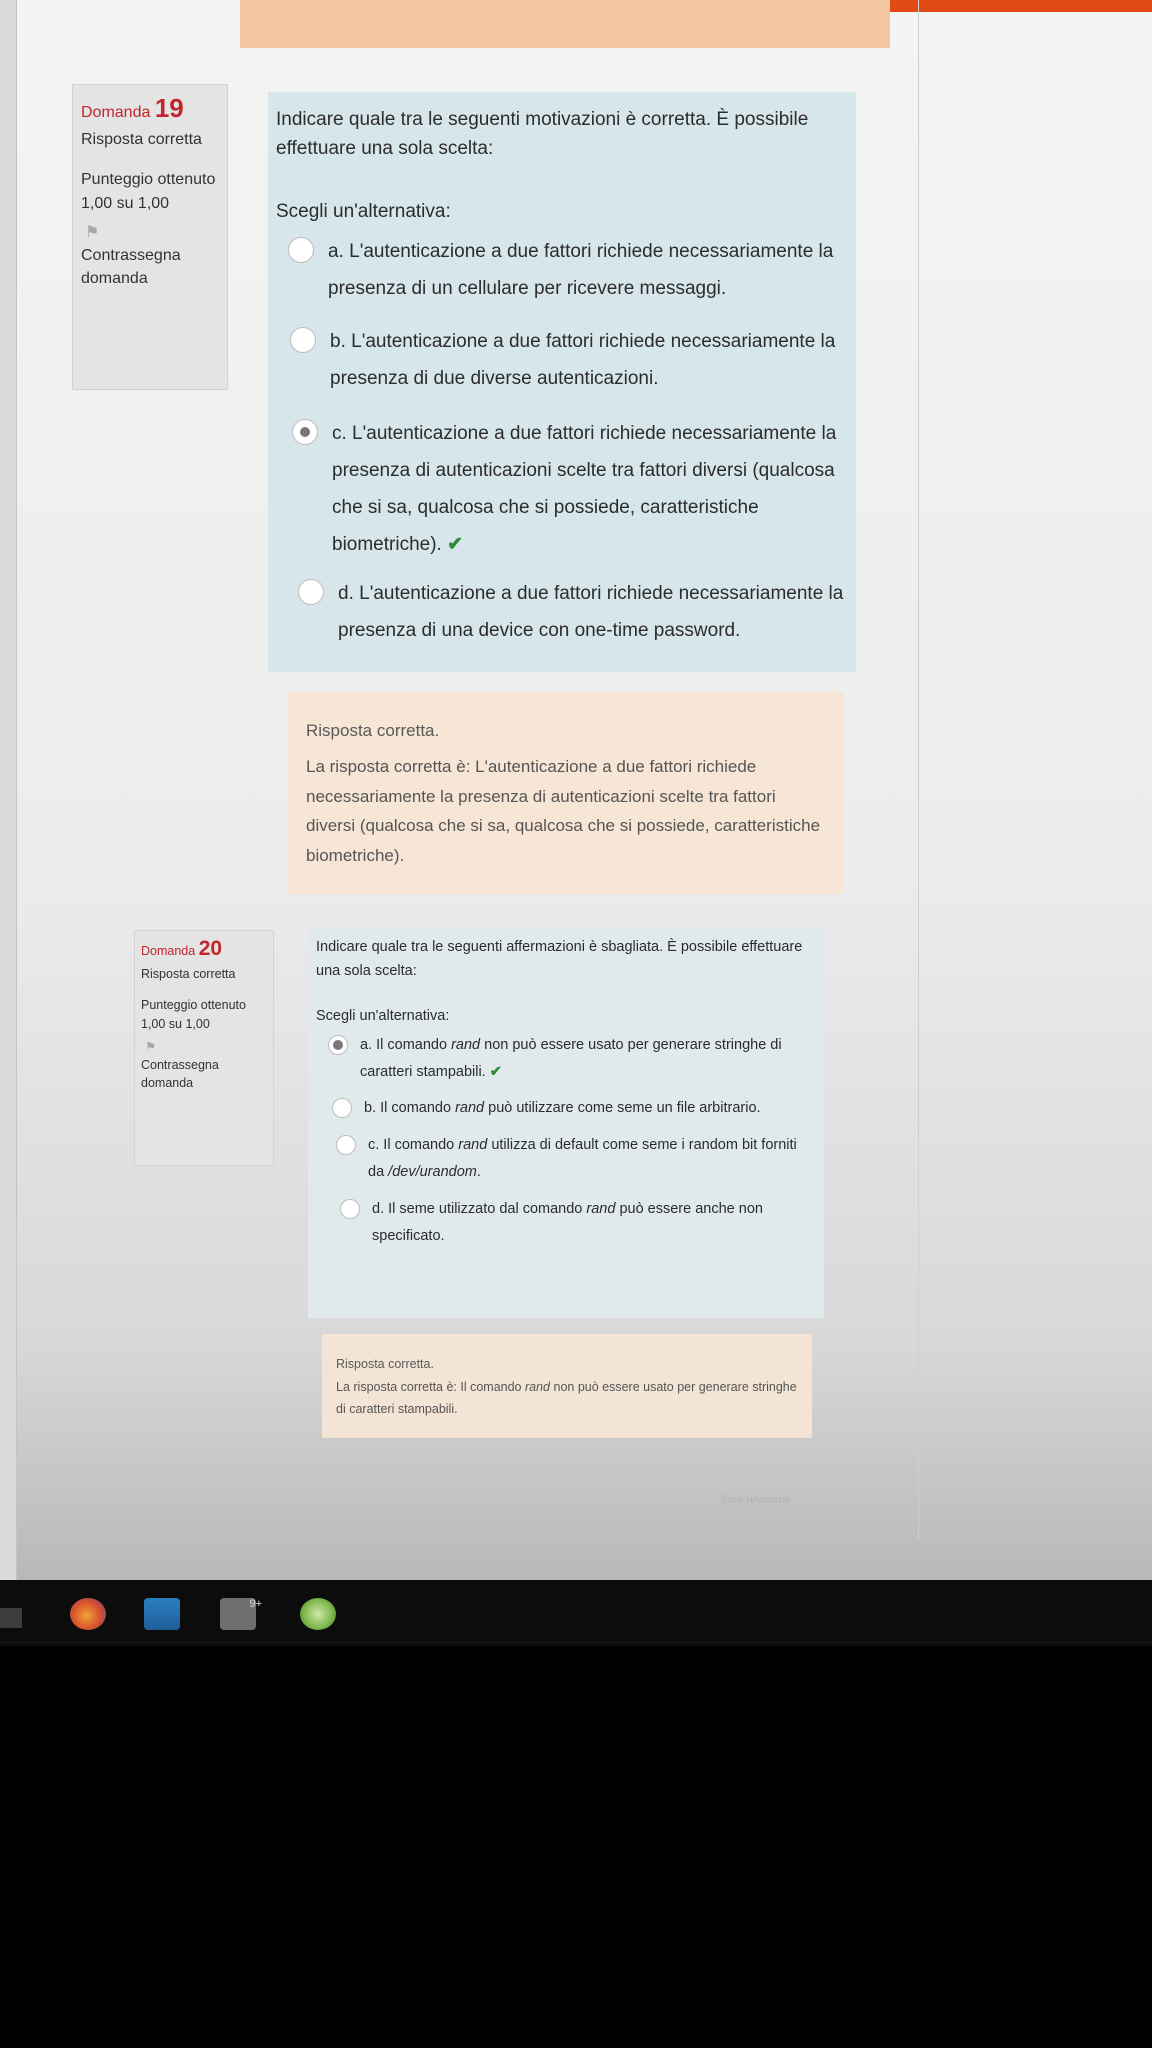 This screenshot has height=2048, width=1152. What do you see at coordinates (182, 948) in the screenshot?
I see `question-number: Domanda 20` at bounding box center [182, 948].